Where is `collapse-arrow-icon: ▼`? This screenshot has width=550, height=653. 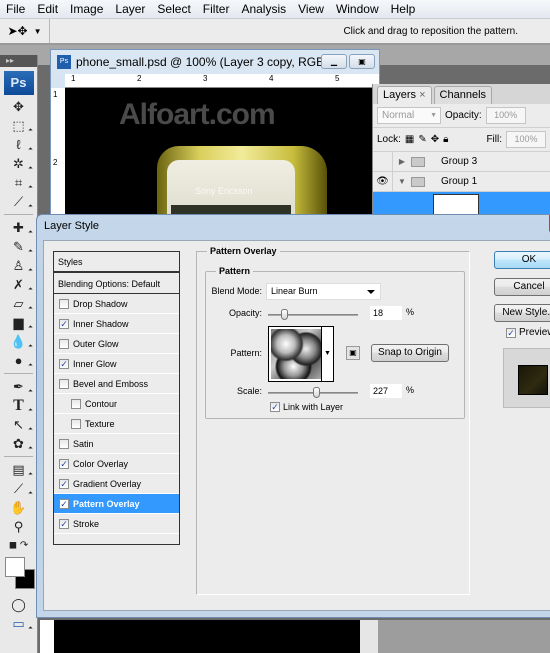 collapse-arrow-icon: ▼ is located at coordinates (402, 181).